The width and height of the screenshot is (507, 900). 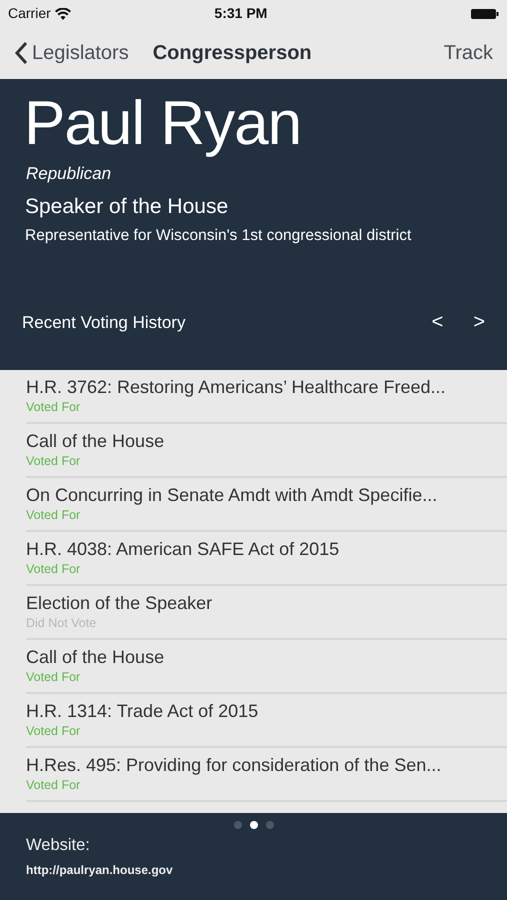 What do you see at coordinates (438, 322) in the screenshot?
I see `previous-button: <` at bounding box center [438, 322].